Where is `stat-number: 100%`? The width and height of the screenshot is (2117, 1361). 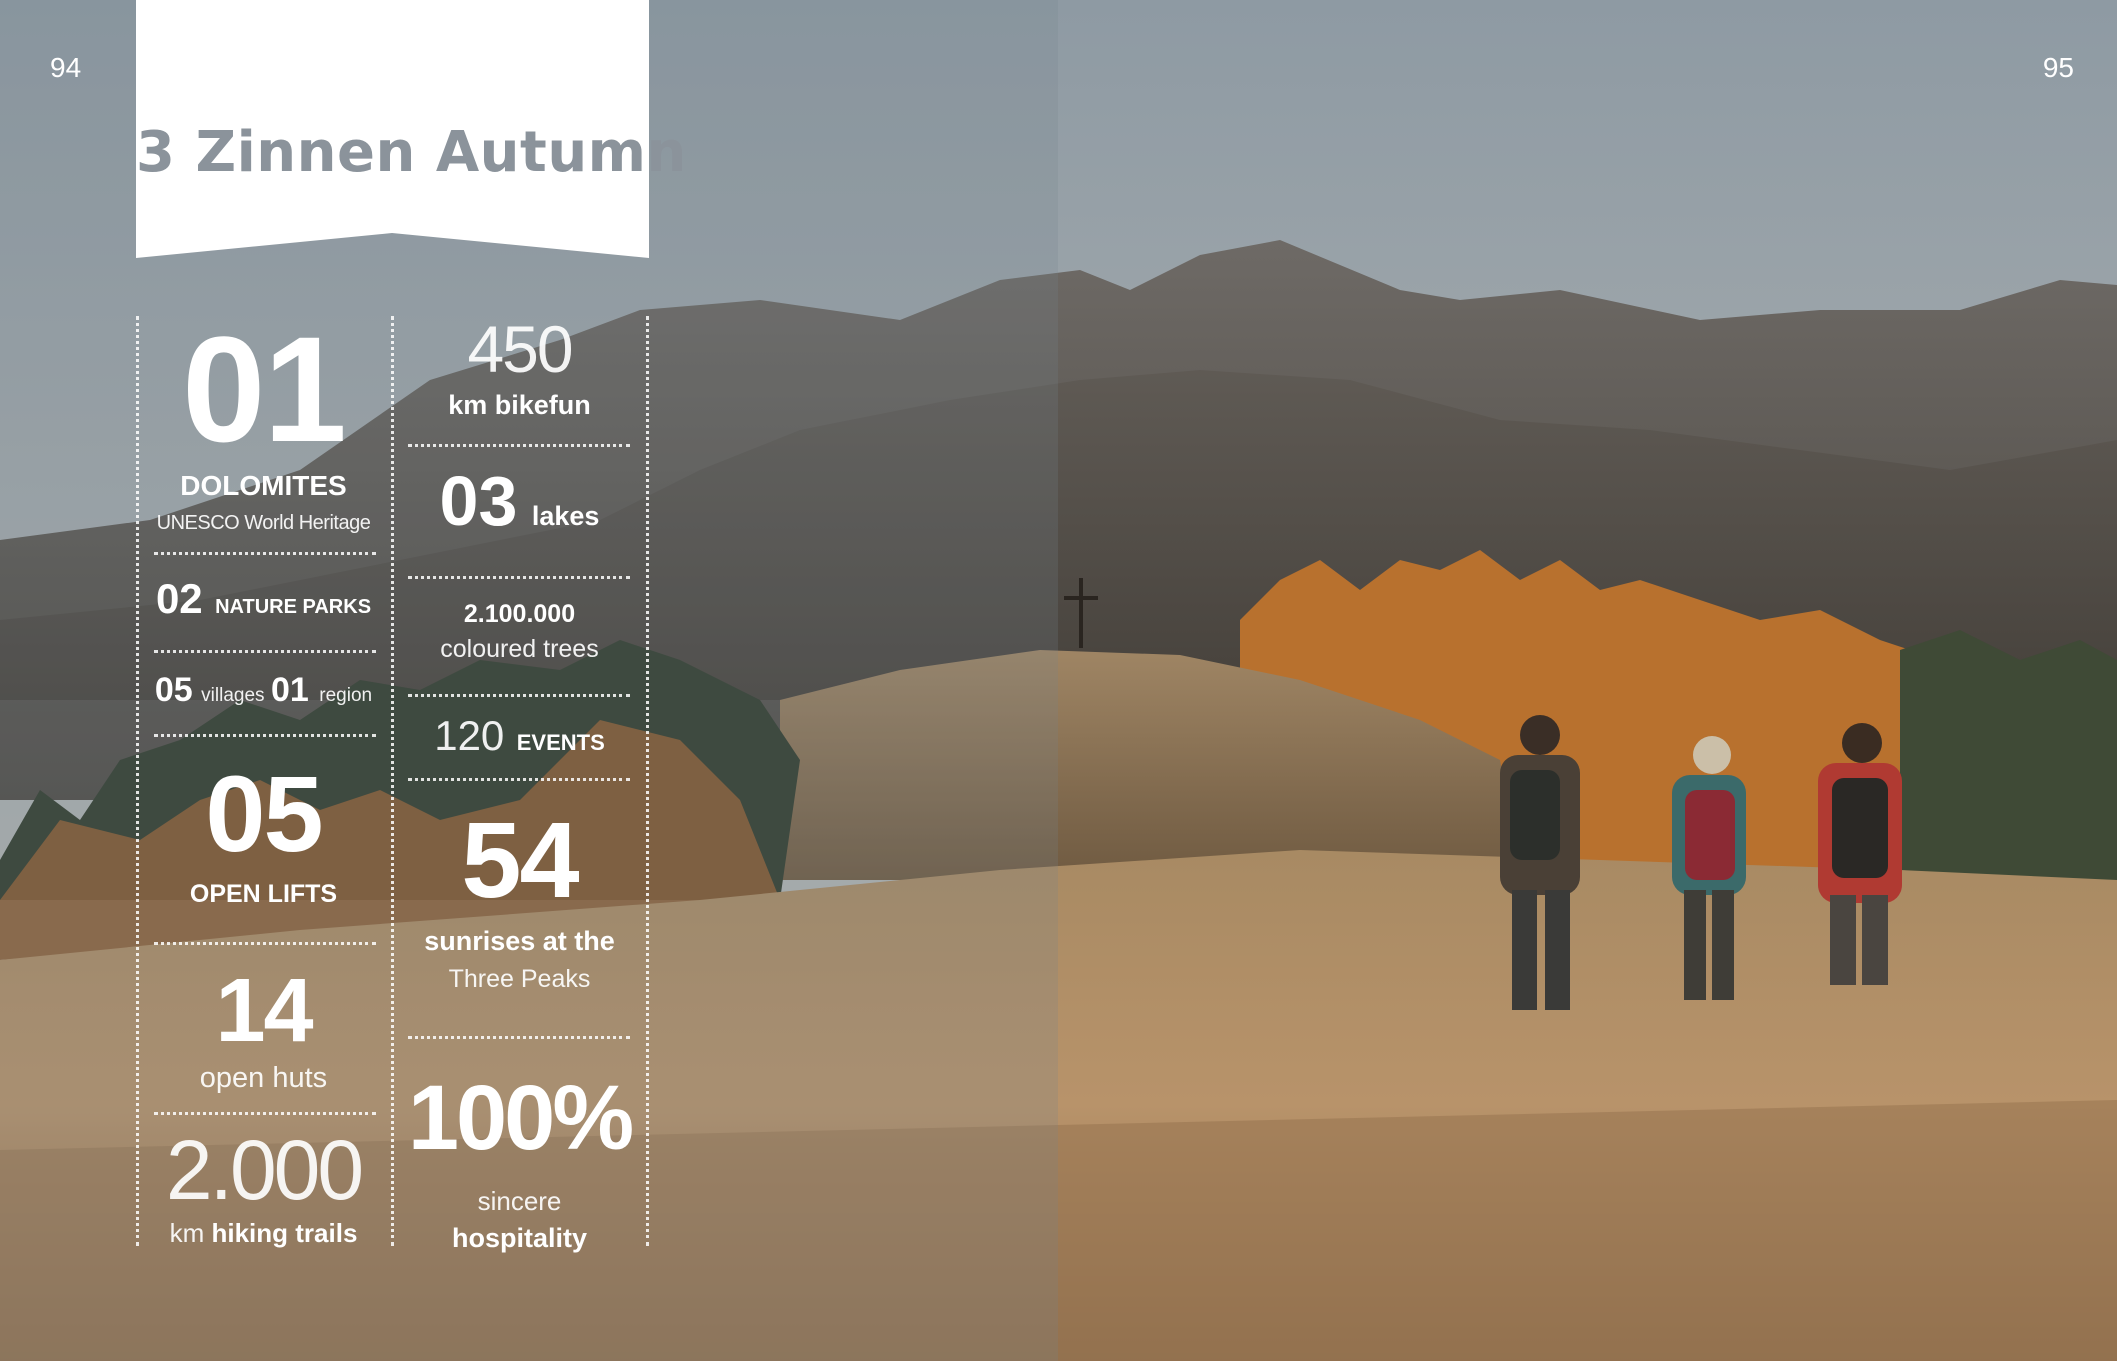 stat-number: 100% is located at coordinates (520, 1118).